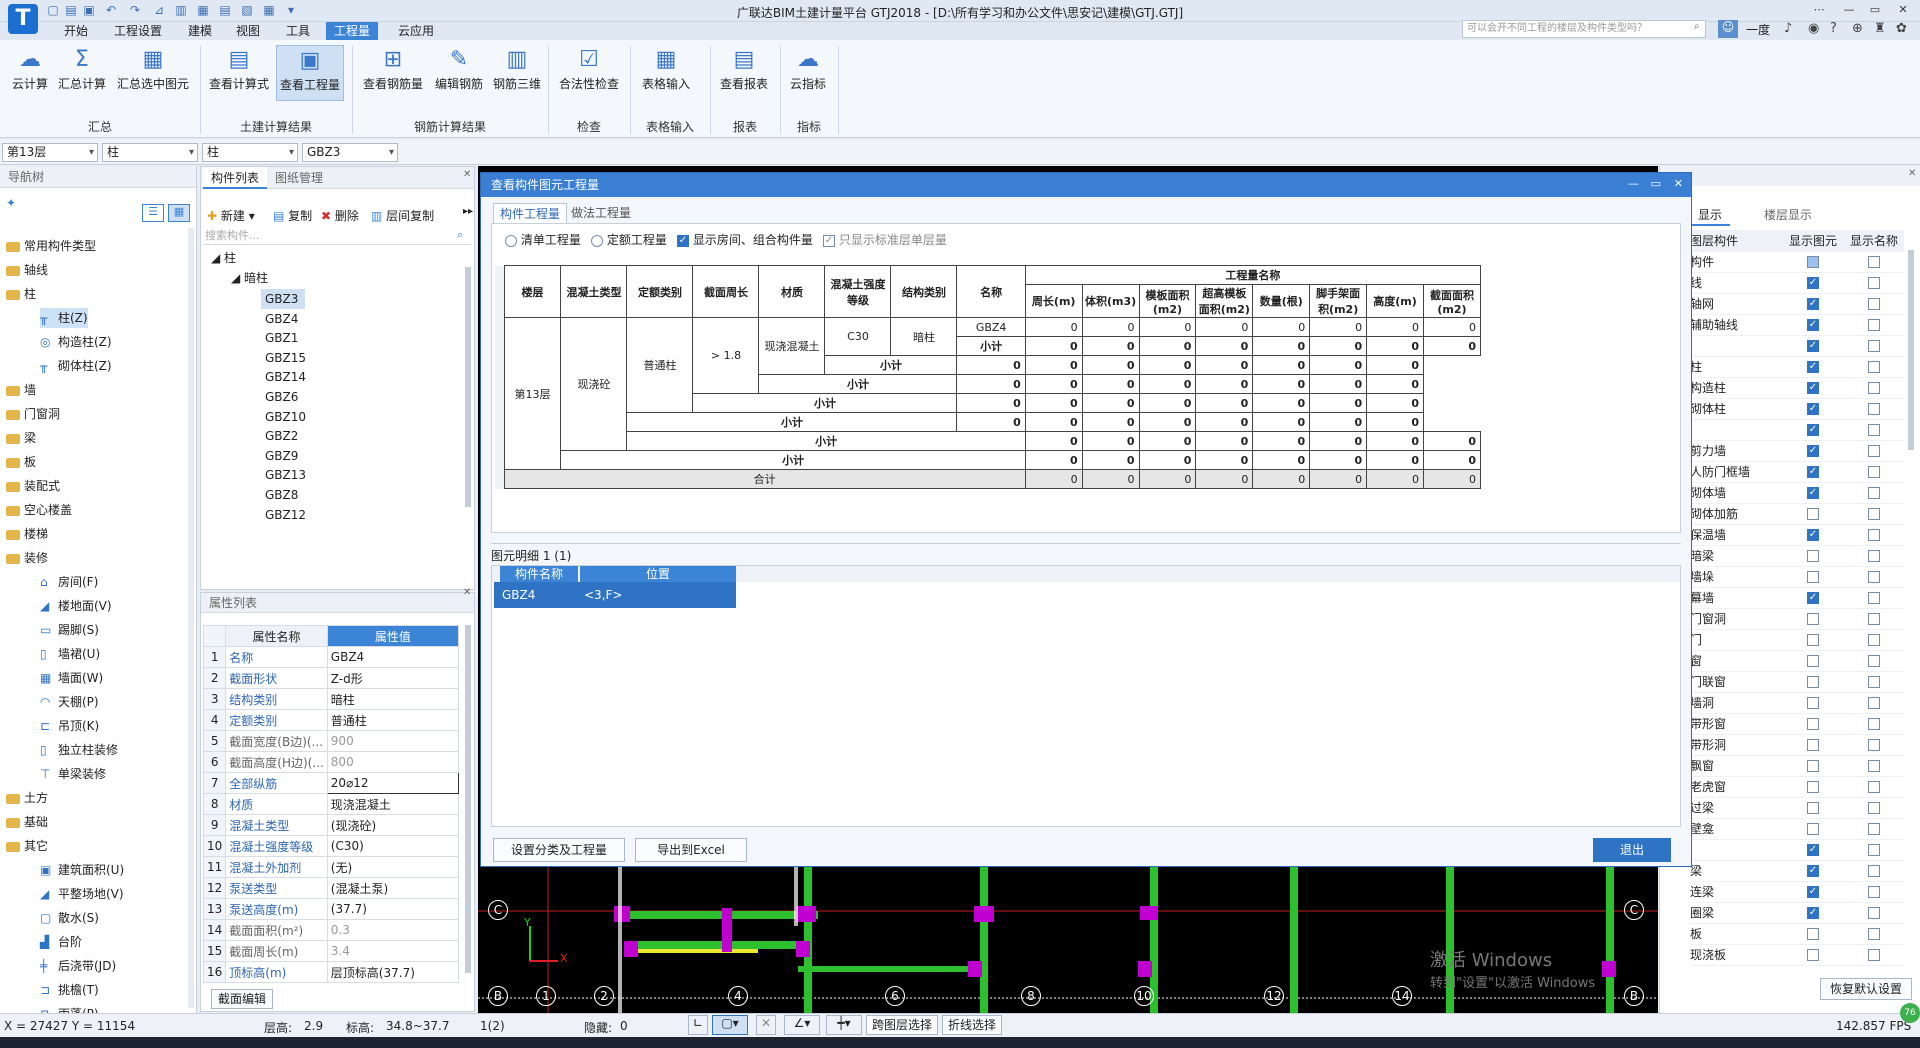 The width and height of the screenshot is (1920, 1048). Describe the element at coordinates (1797, 955) in the screenshot. I see `layer-row: 现浇板` at that location.